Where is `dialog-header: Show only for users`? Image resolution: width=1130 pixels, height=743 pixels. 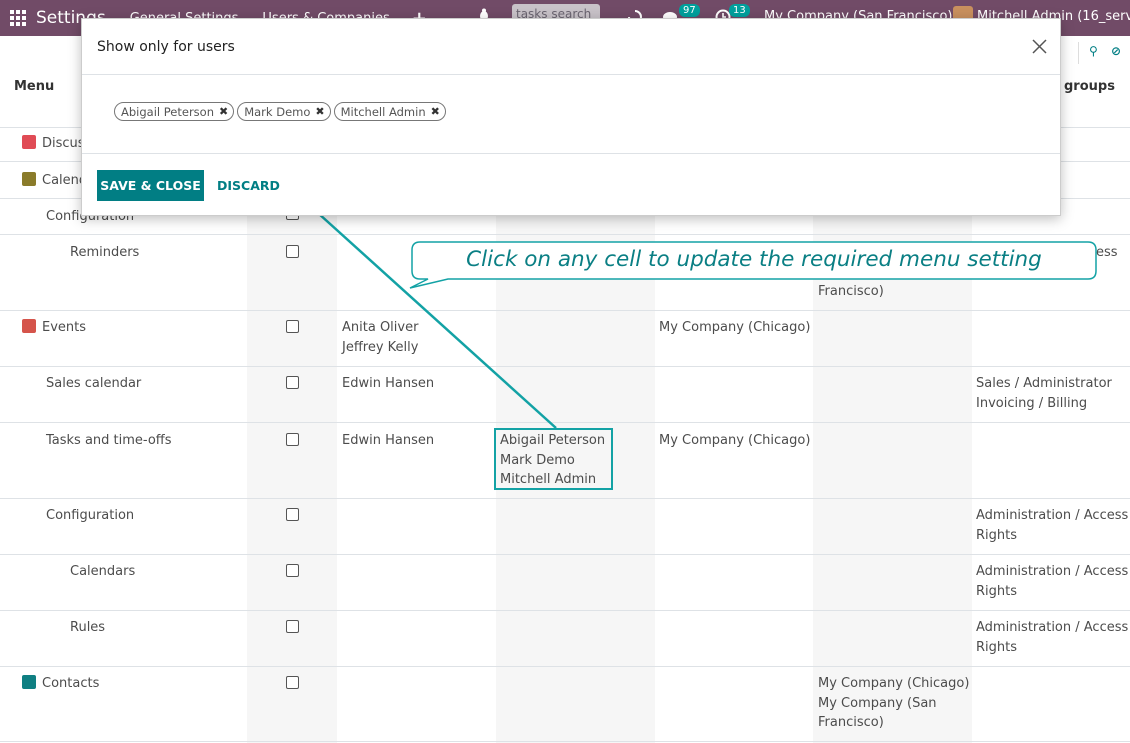 dialog-header: Show only for users is located at coordinates (571, 47).